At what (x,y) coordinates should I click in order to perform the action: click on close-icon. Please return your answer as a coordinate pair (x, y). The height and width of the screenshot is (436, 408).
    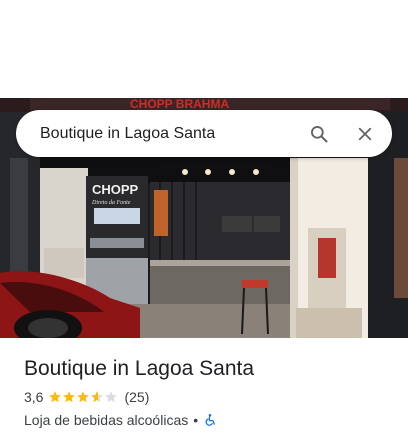
    Looking at the image, I should click on (365, 133).